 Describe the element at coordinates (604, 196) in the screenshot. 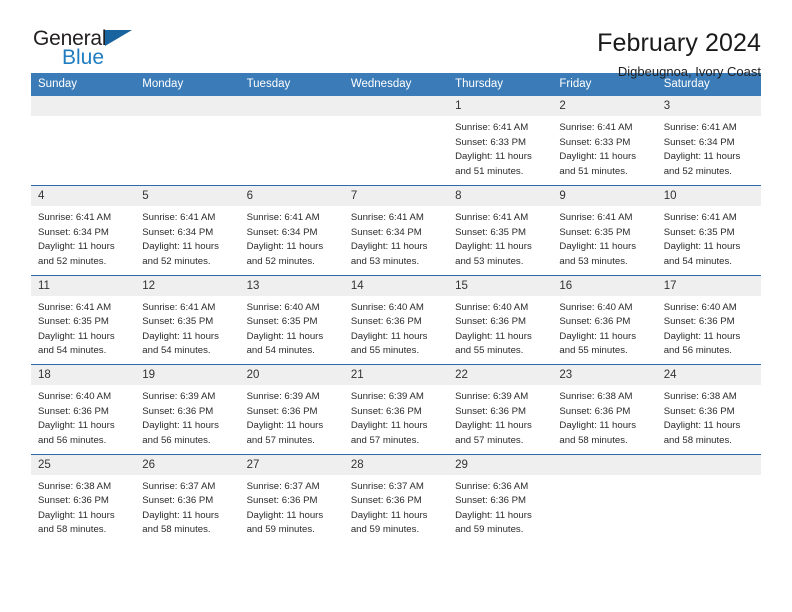

I see `day-number: 9` at that location.